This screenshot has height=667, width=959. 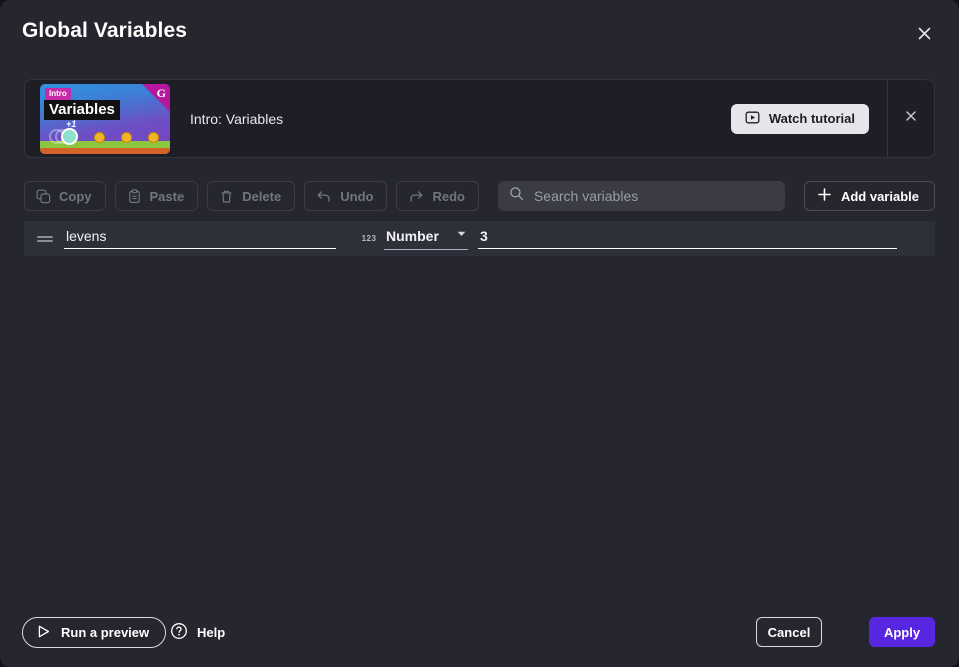 What do you see at coordinates (824, 196) in the screenshot?
I see `plus-icon` at bounding box center [824, 196].